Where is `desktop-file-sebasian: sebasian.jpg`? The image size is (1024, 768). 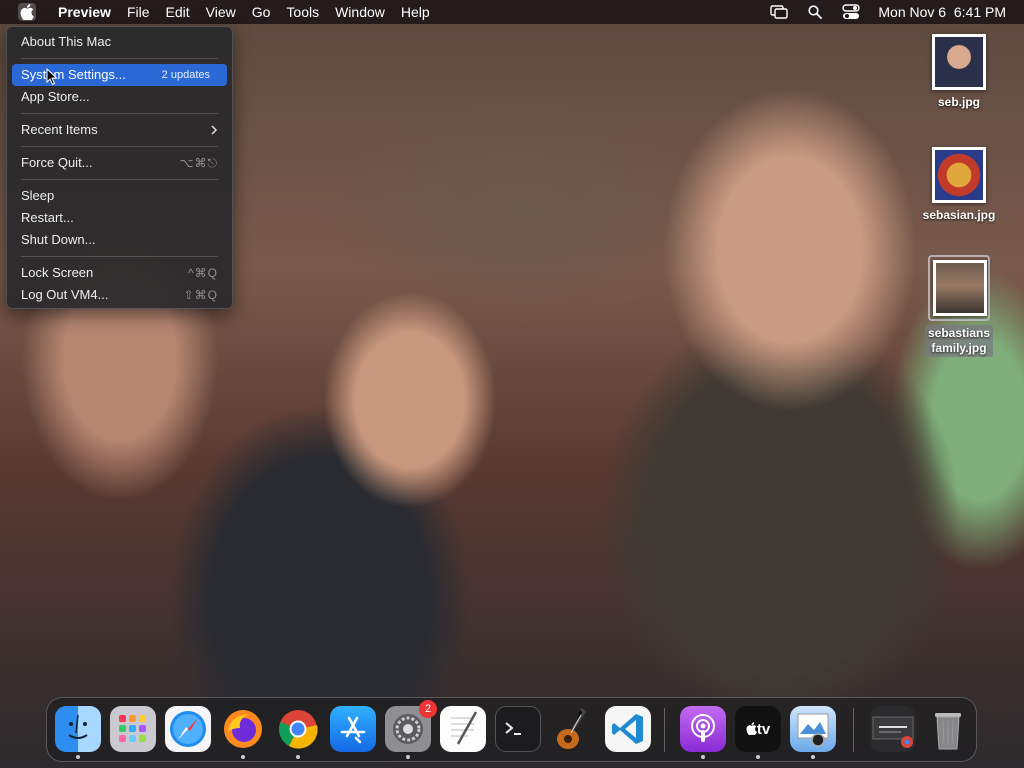 desktop-file-sebasian: sebasian.jpg is located at coordinates (959, 185).